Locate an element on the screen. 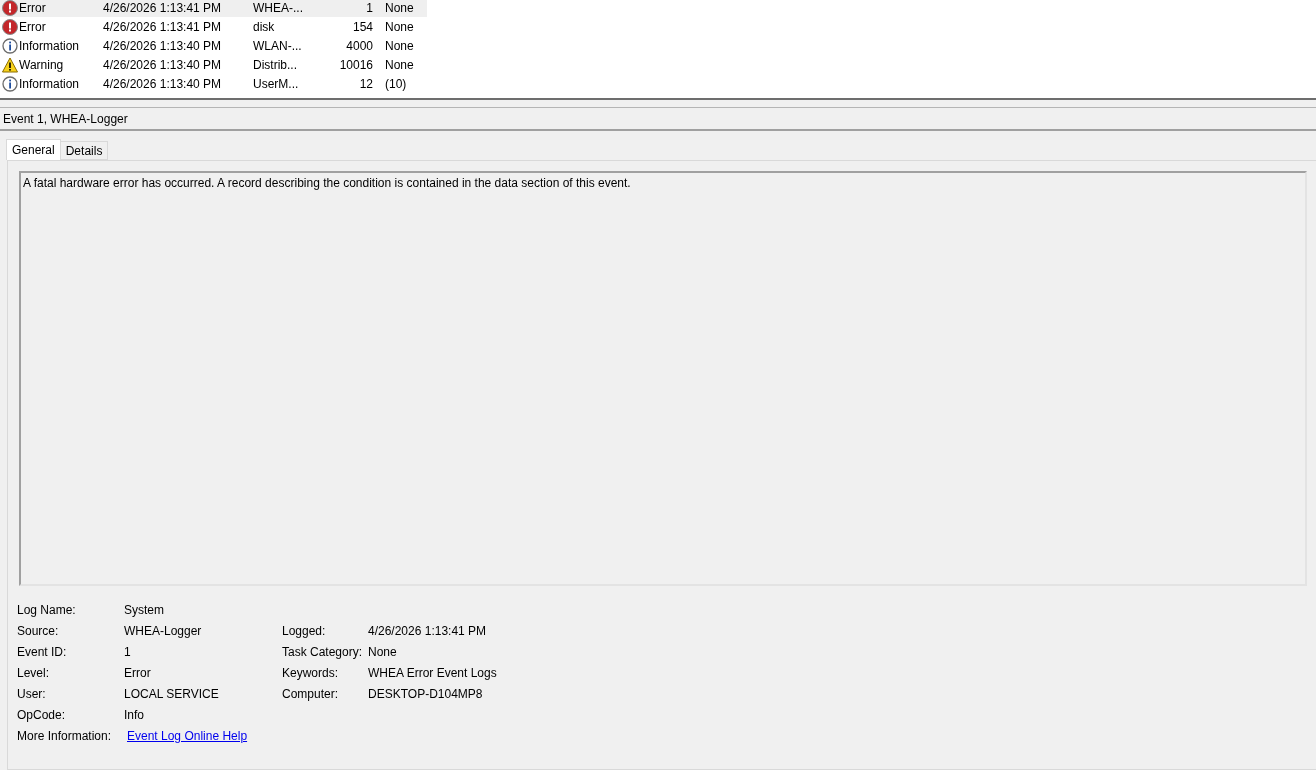 The height and width of the screenshot is (770, 1316). field-label: User: is located at coordinates (31, 693).